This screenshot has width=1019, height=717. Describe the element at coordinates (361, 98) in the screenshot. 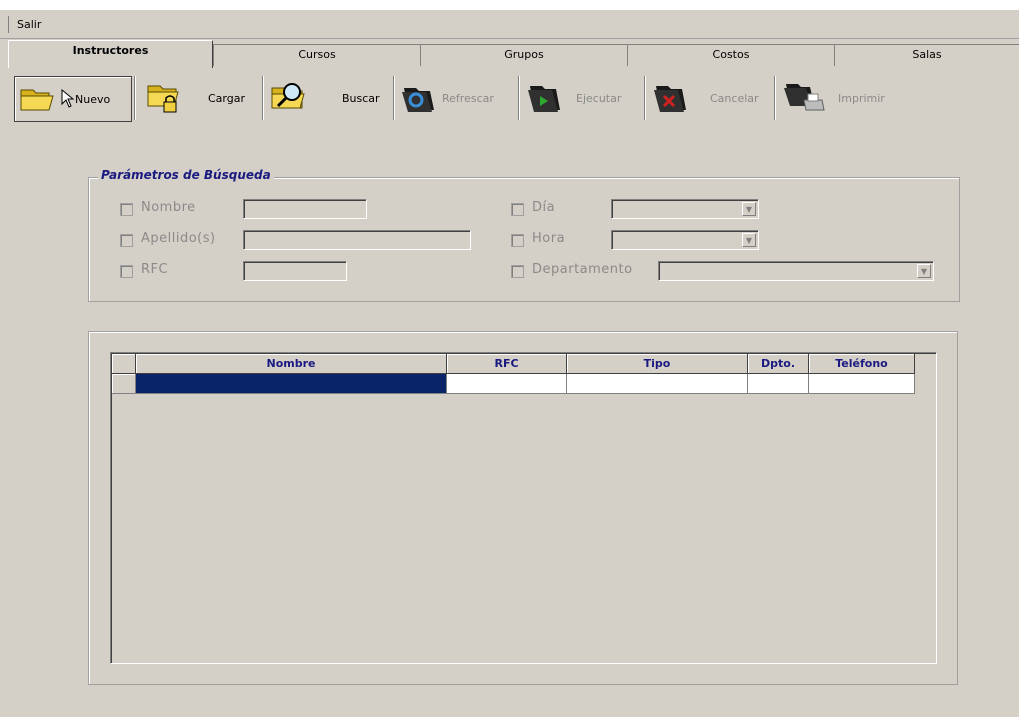

I see `buscar-label: Buscar` at that location.